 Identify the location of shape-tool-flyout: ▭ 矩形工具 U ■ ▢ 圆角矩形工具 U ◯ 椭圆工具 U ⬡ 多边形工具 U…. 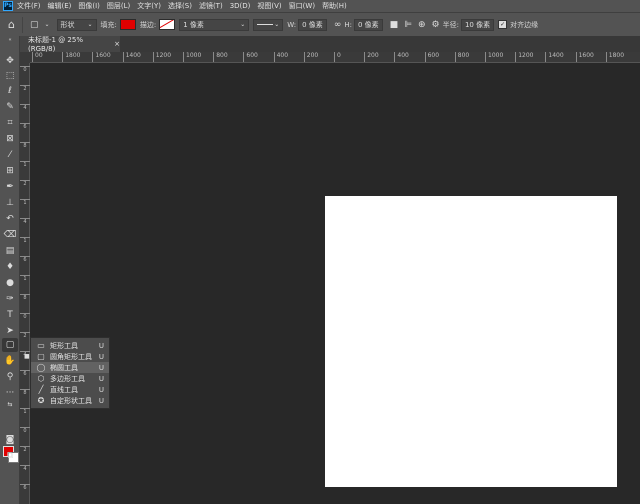
(67, 373).